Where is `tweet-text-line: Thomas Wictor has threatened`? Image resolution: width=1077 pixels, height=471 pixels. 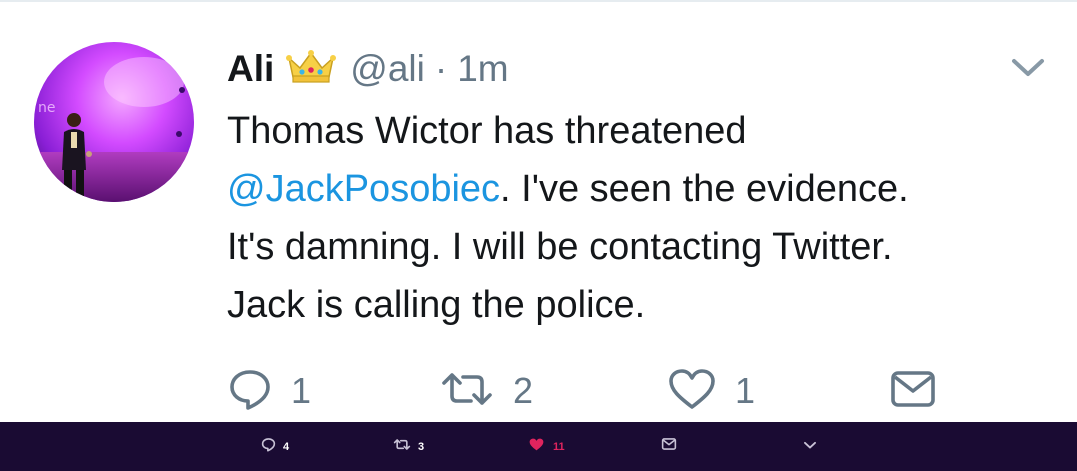
tweet-text-line: Thomas Wictor has threatened is located at coordinates (647, 131).